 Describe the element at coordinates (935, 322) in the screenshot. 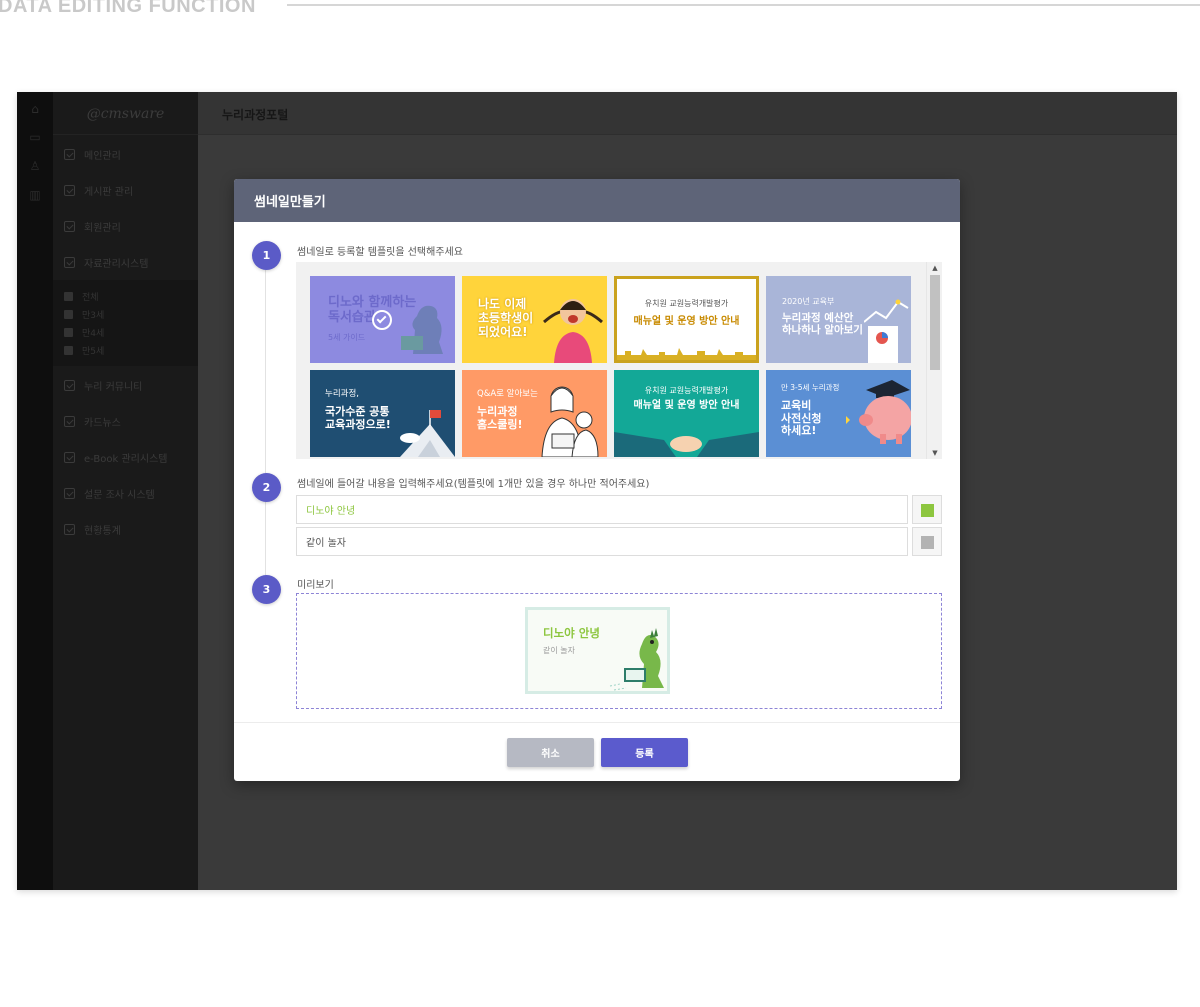

I see `scrollbar-thumb` at that location.